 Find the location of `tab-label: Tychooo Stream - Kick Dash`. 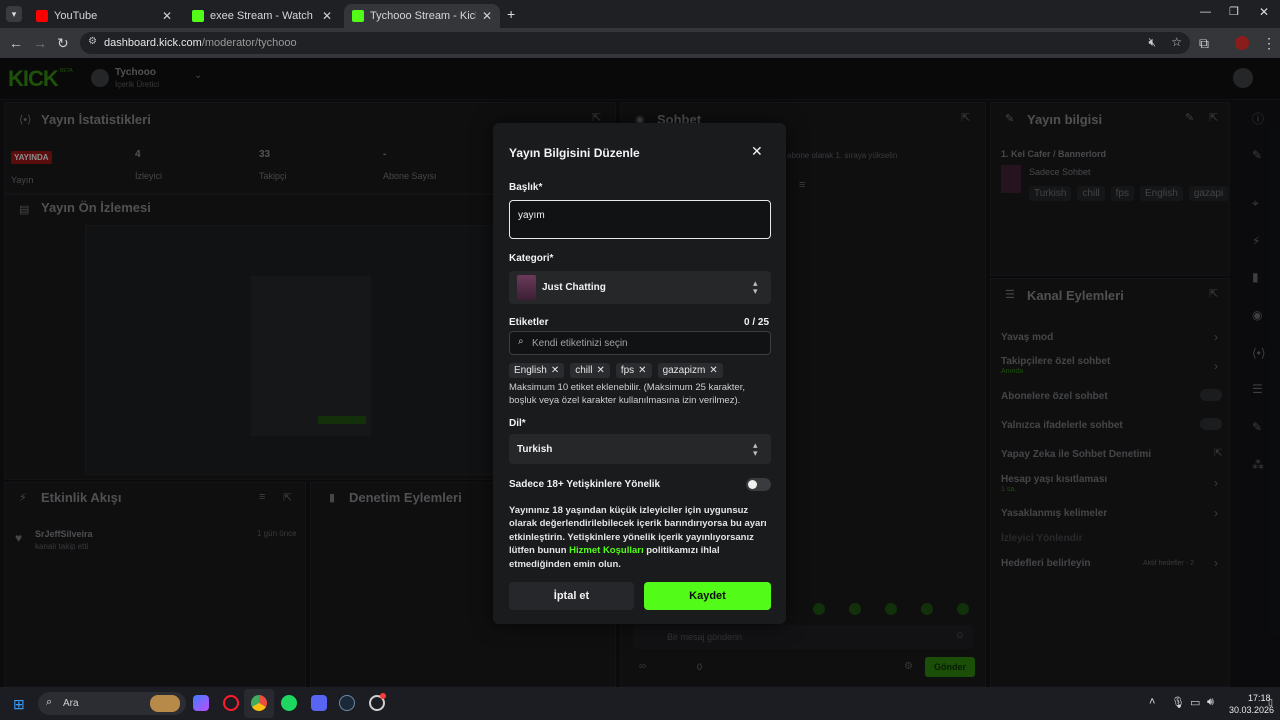

tab-label: Tychooo Stream - Kick Dash is located at coordinates (423, 16).